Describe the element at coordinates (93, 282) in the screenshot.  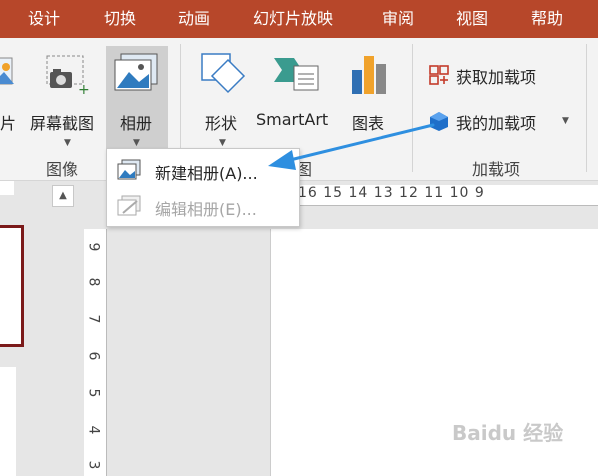
I see `ruler-number: 8` at that location.